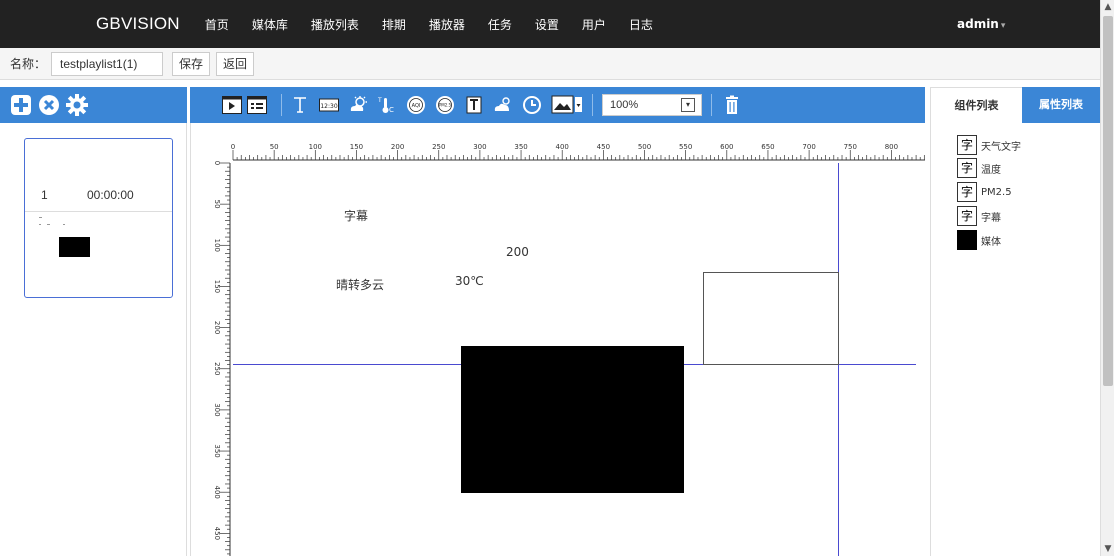  Describe the element at coordinates (447, 24) in the screenshot. I see `nav-item-players: 播放器` at that location.